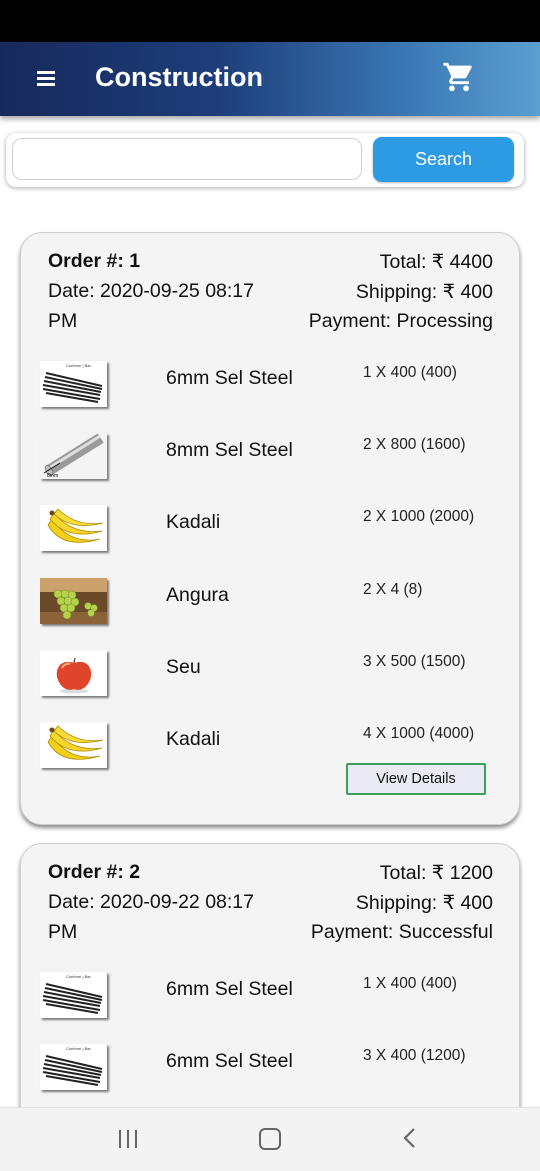  What do you see at coordinates (151, 902) in the screenshot?
I see `order-date: Date: 2020-09-22 08:17` at bounding box center [151, 902].